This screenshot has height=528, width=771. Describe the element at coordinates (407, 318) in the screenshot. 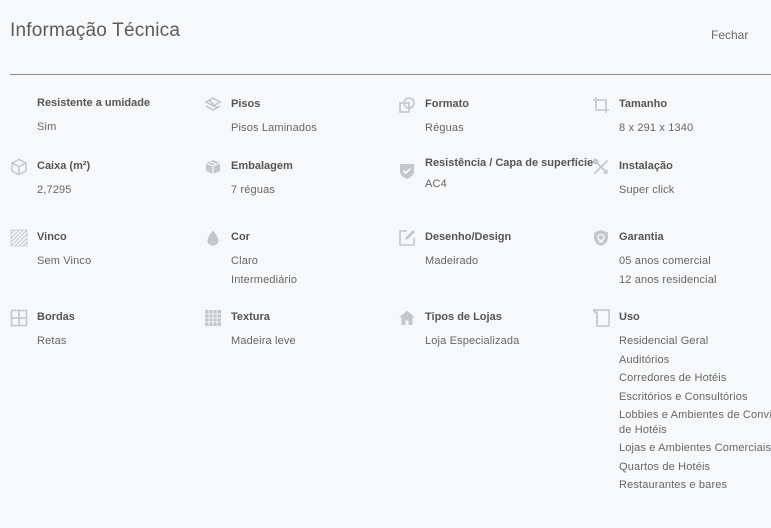

I see `home-store-icon` at that location.